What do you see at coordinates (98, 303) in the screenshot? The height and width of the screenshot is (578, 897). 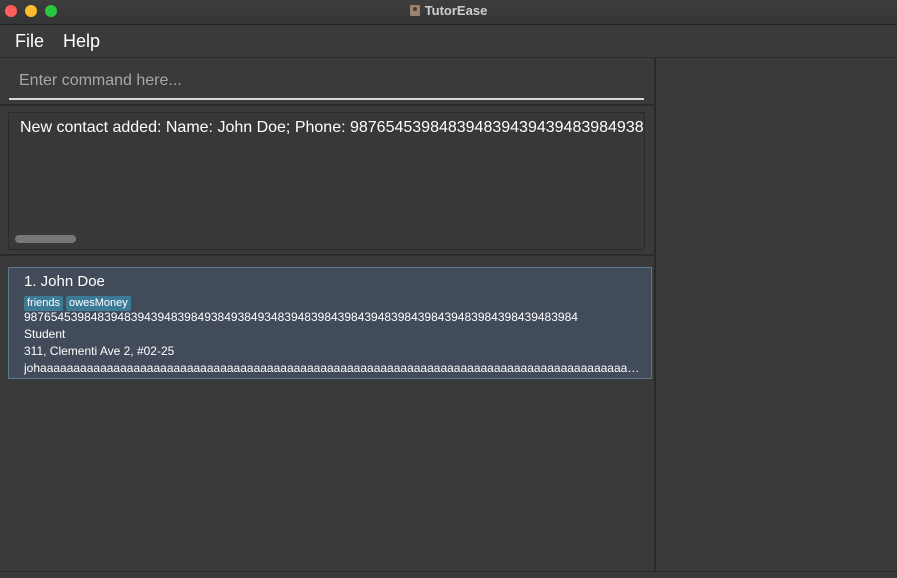 I see `tag-owes-money: owesMoney` at bounding box center [98, 303].